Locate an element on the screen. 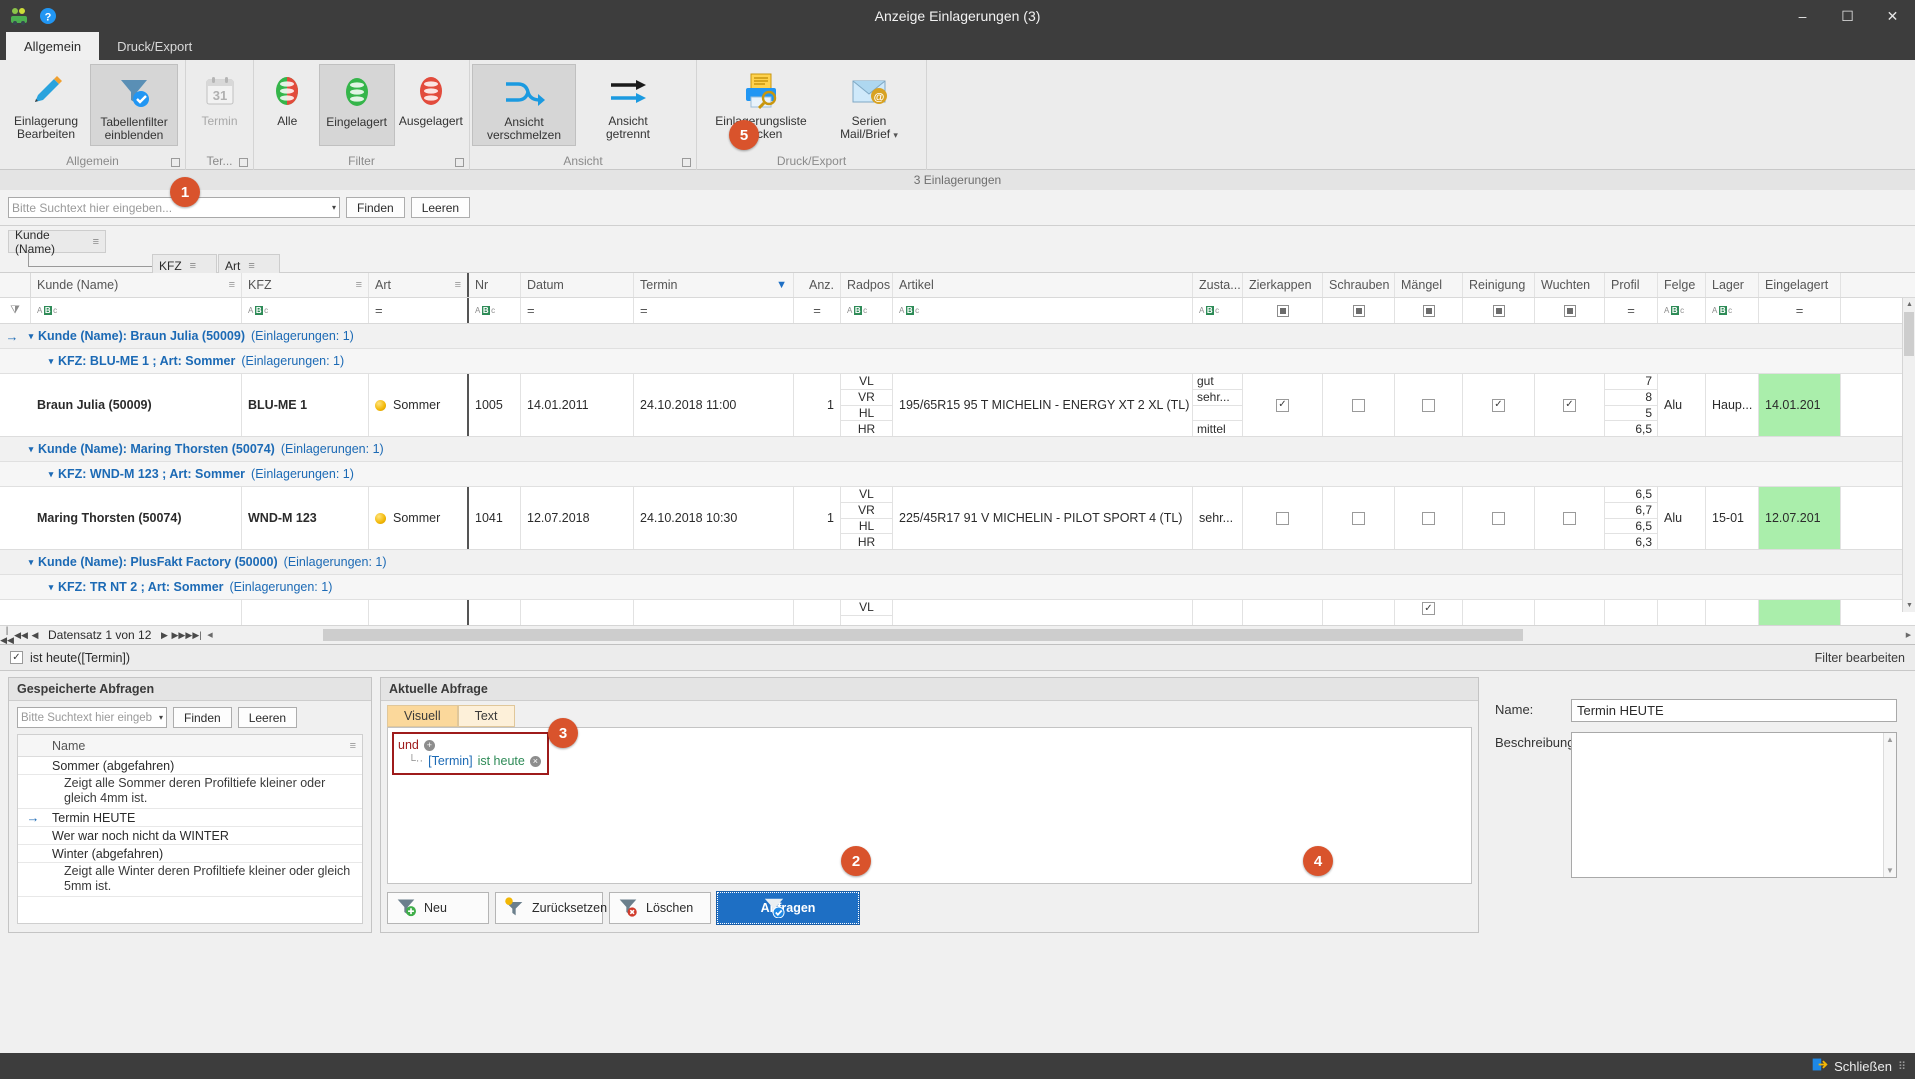 The width and height of the screenshot is (1915, 1079). cell-reinigung: ✓ is located at coordinates (1499, 405).